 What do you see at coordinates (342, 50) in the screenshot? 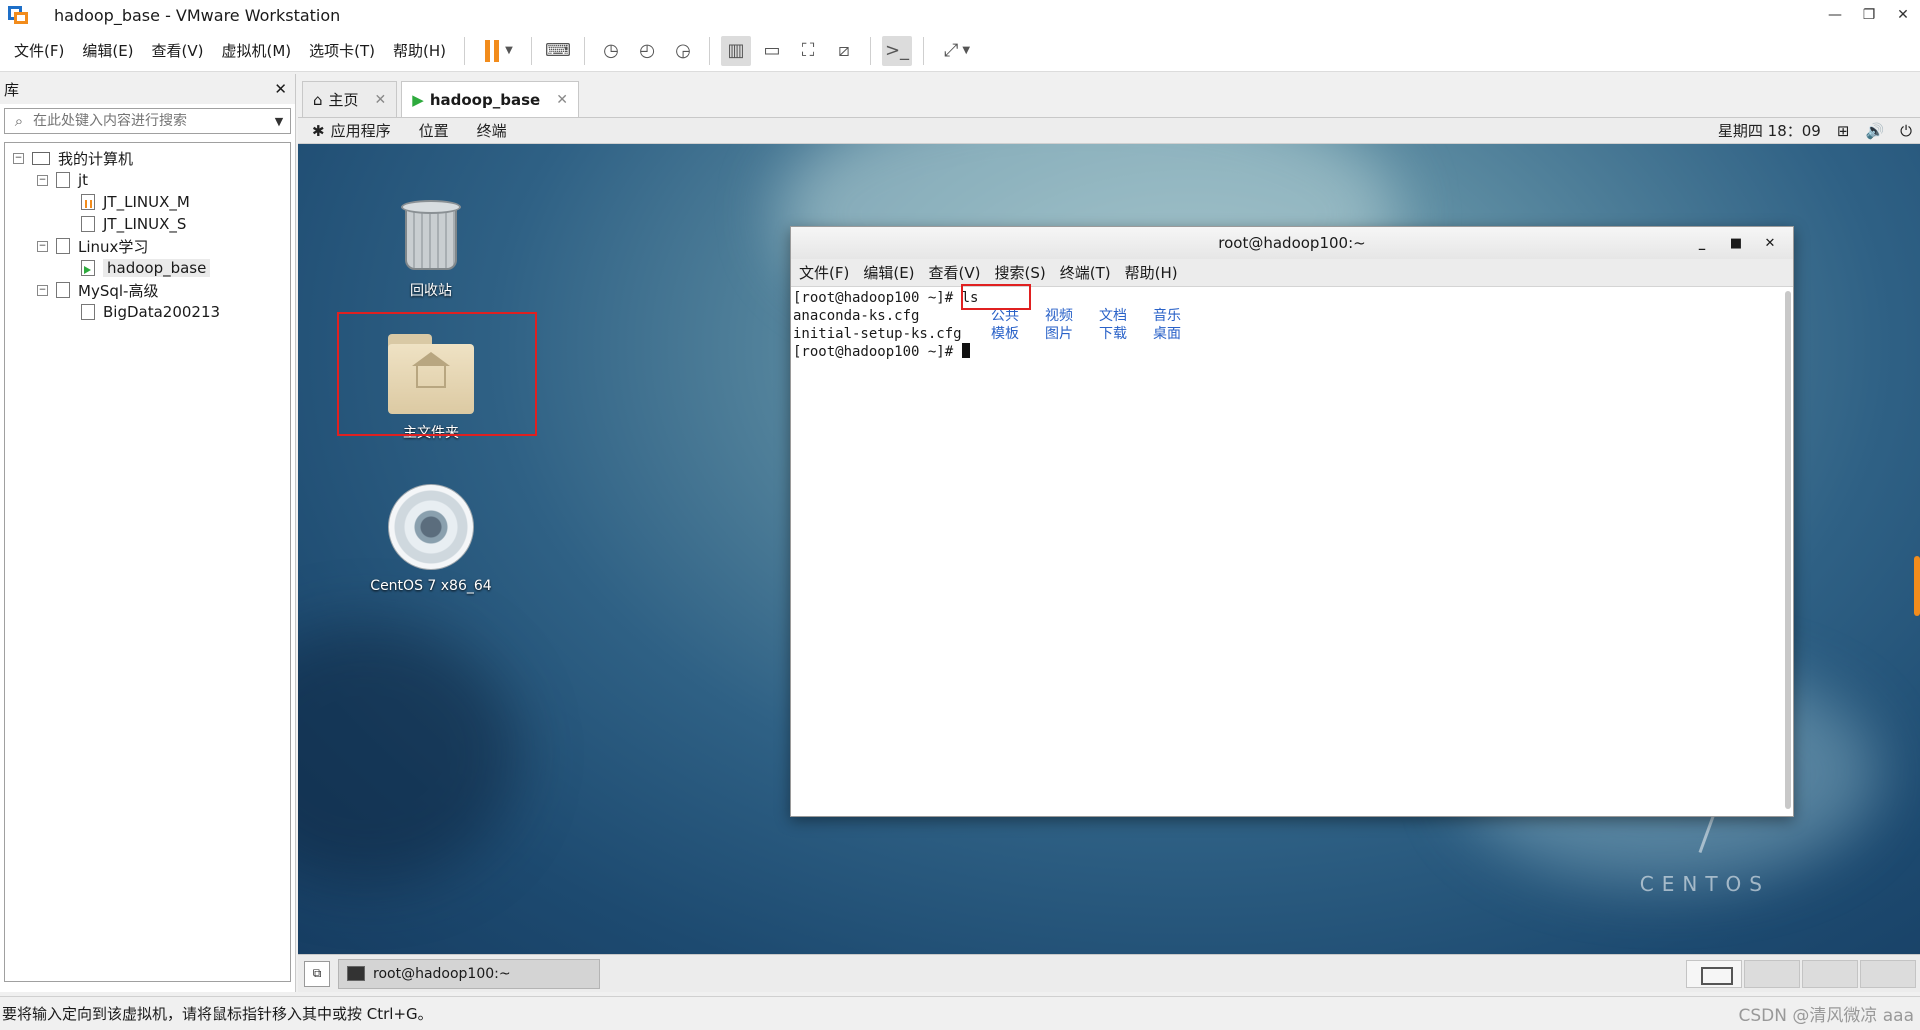
I see `menu-tabs: 选项卡(T)` at bounding box center [342, 50].